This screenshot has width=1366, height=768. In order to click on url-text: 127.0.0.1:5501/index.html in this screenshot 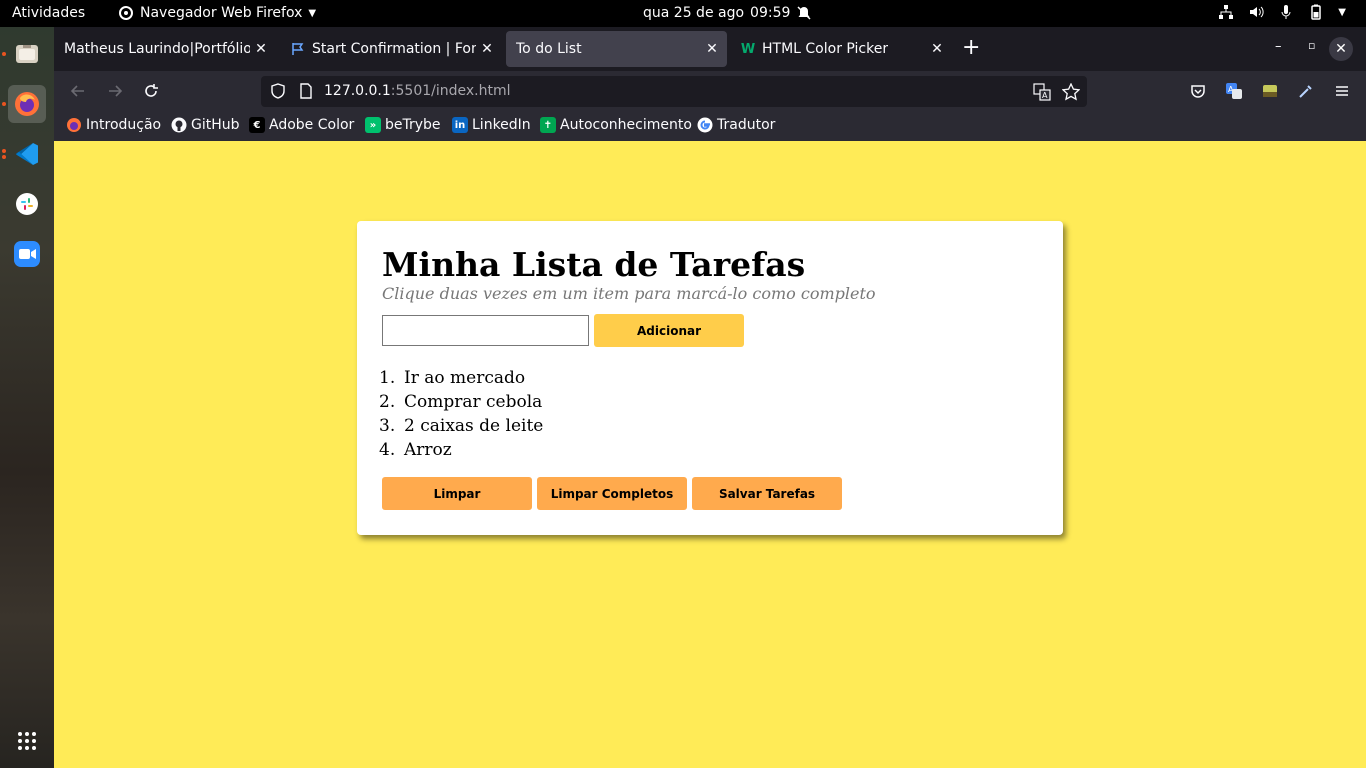, I will do `click(417, 91)`.